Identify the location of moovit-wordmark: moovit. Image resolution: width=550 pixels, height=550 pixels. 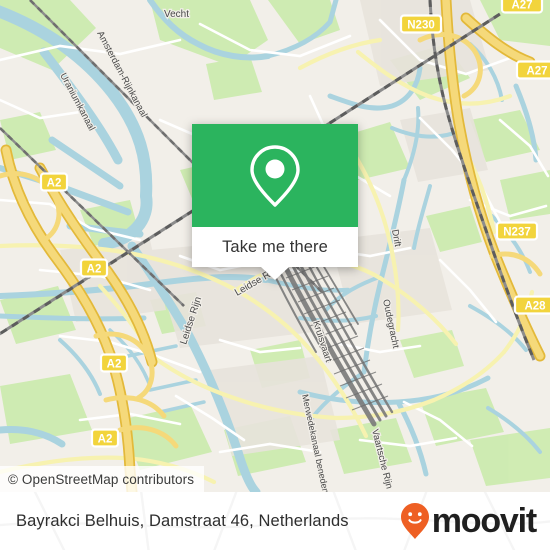
(484, 521).